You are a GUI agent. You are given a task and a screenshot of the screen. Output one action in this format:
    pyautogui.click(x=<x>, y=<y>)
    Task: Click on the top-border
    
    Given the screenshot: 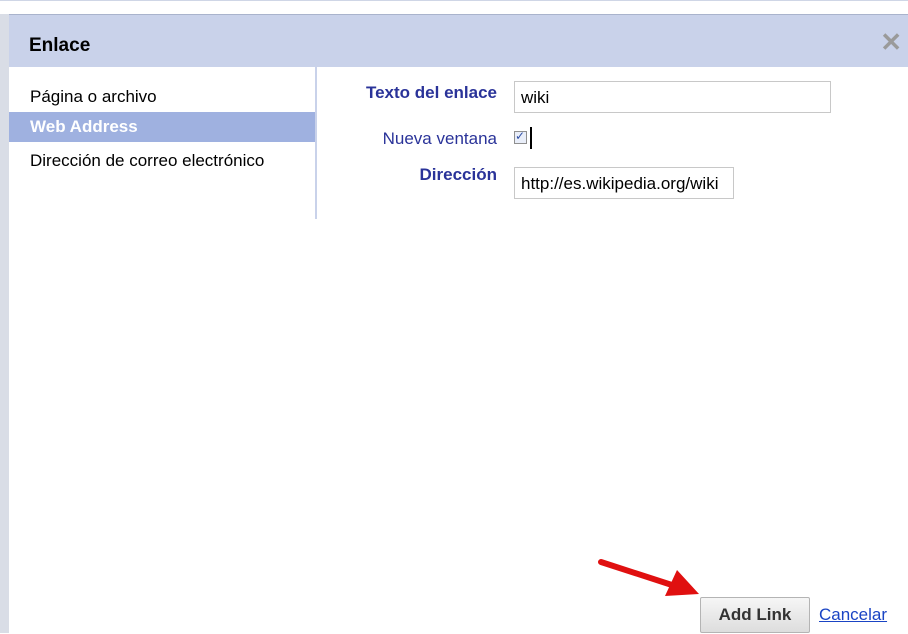 What is the action you would take?
    pyautogui.click(x=454, y=0)
    